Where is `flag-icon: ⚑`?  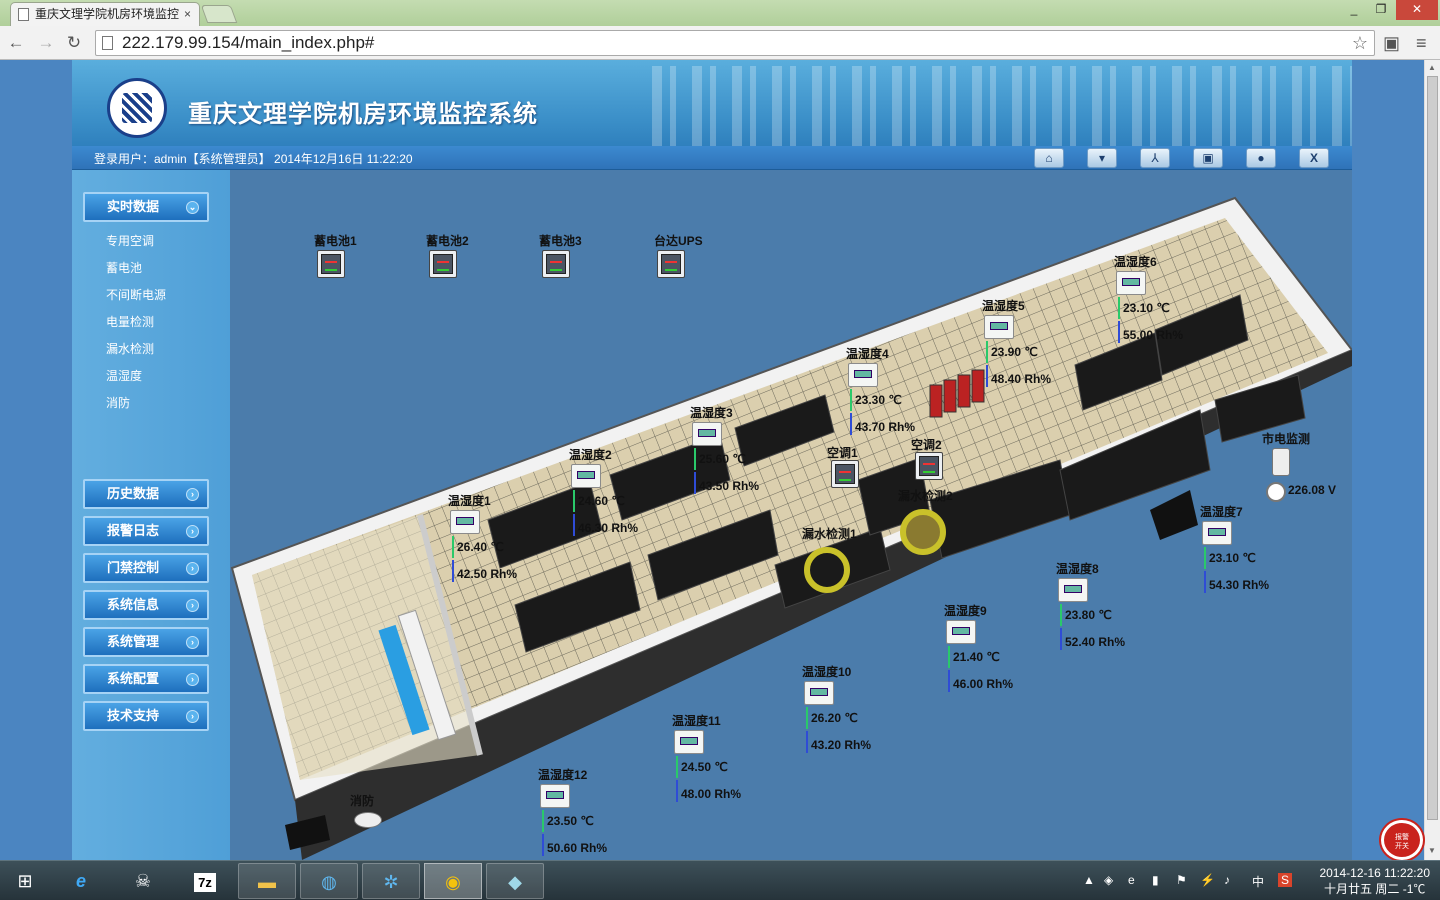
flag-icon: ⚑ is located at coordinates (1181, 880).